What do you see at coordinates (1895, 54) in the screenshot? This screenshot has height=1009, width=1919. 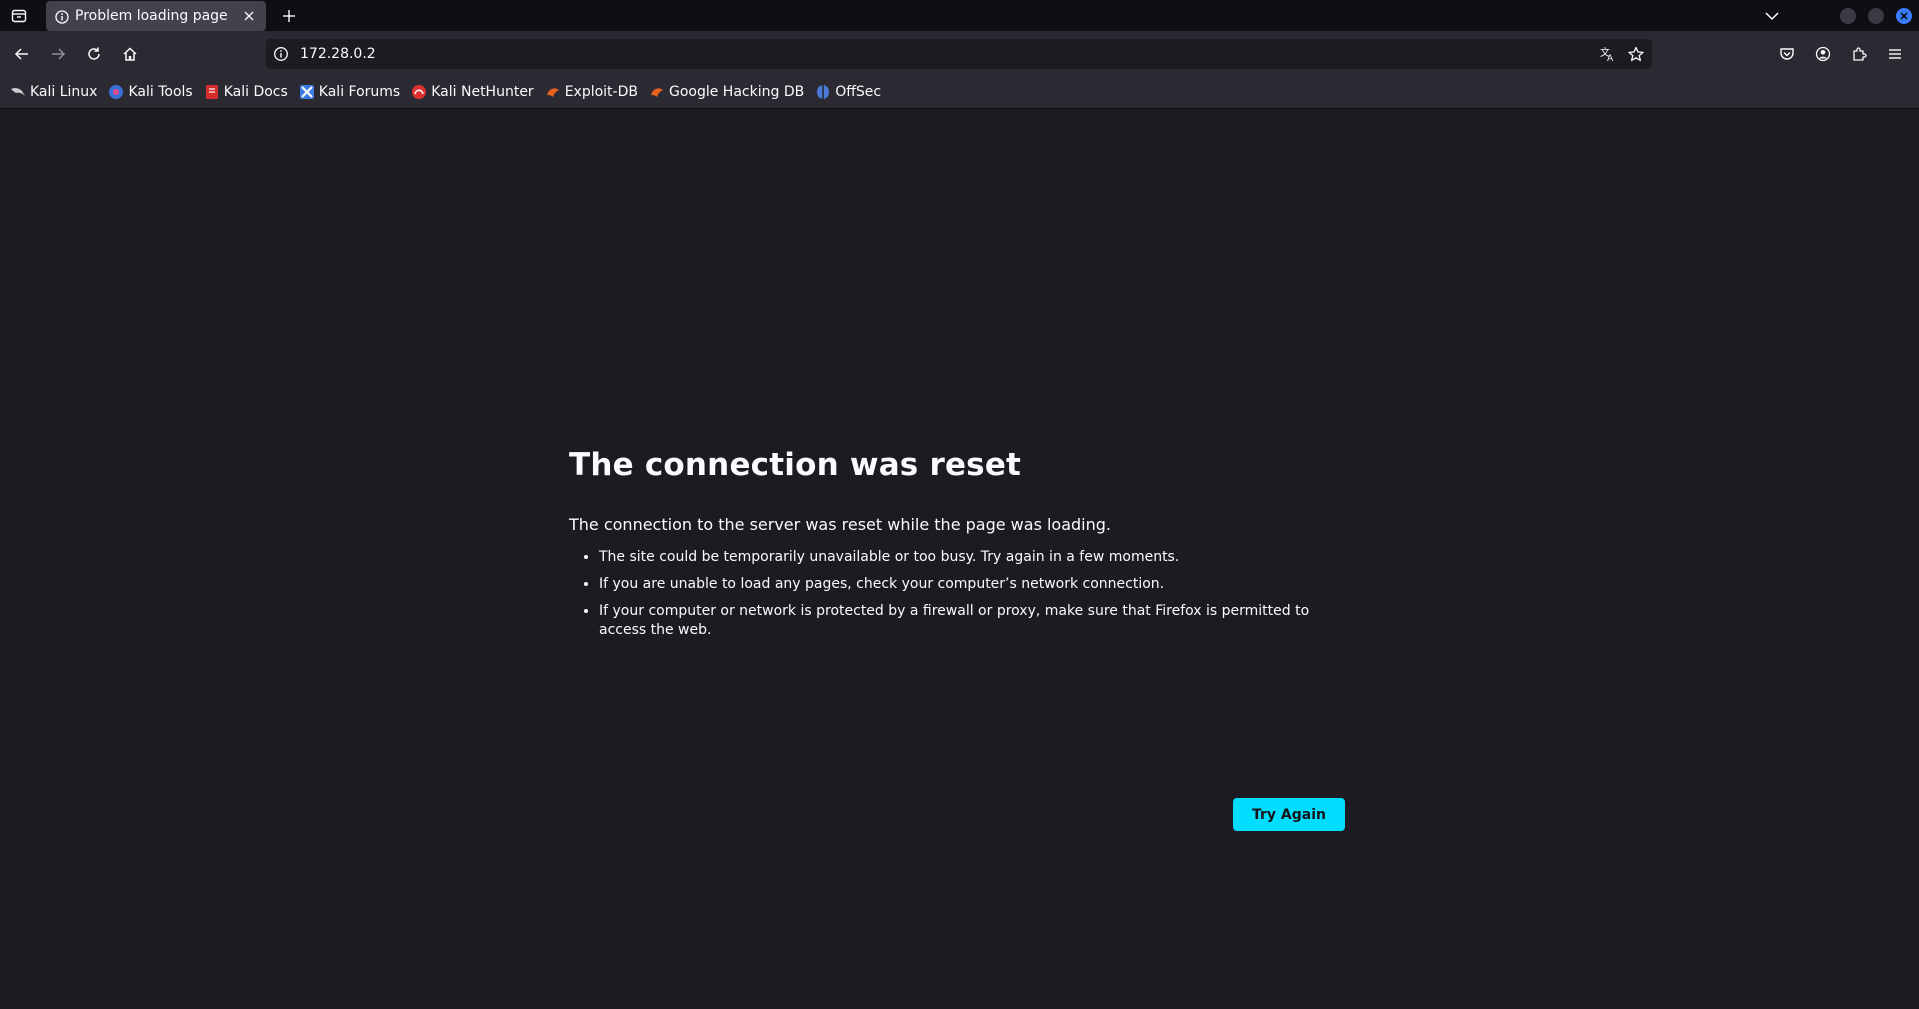 I see `hamburger-menu-icon` at bounding box center [1895, 54].